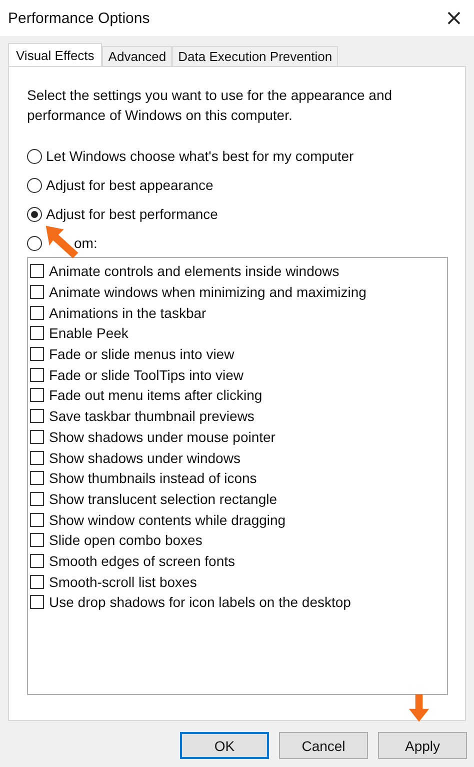  What do you see at coordinates (141, 354) in the screenshot?
I see `checkbox-label: Fade or slide menus into view` at bounding box center [141, 354].